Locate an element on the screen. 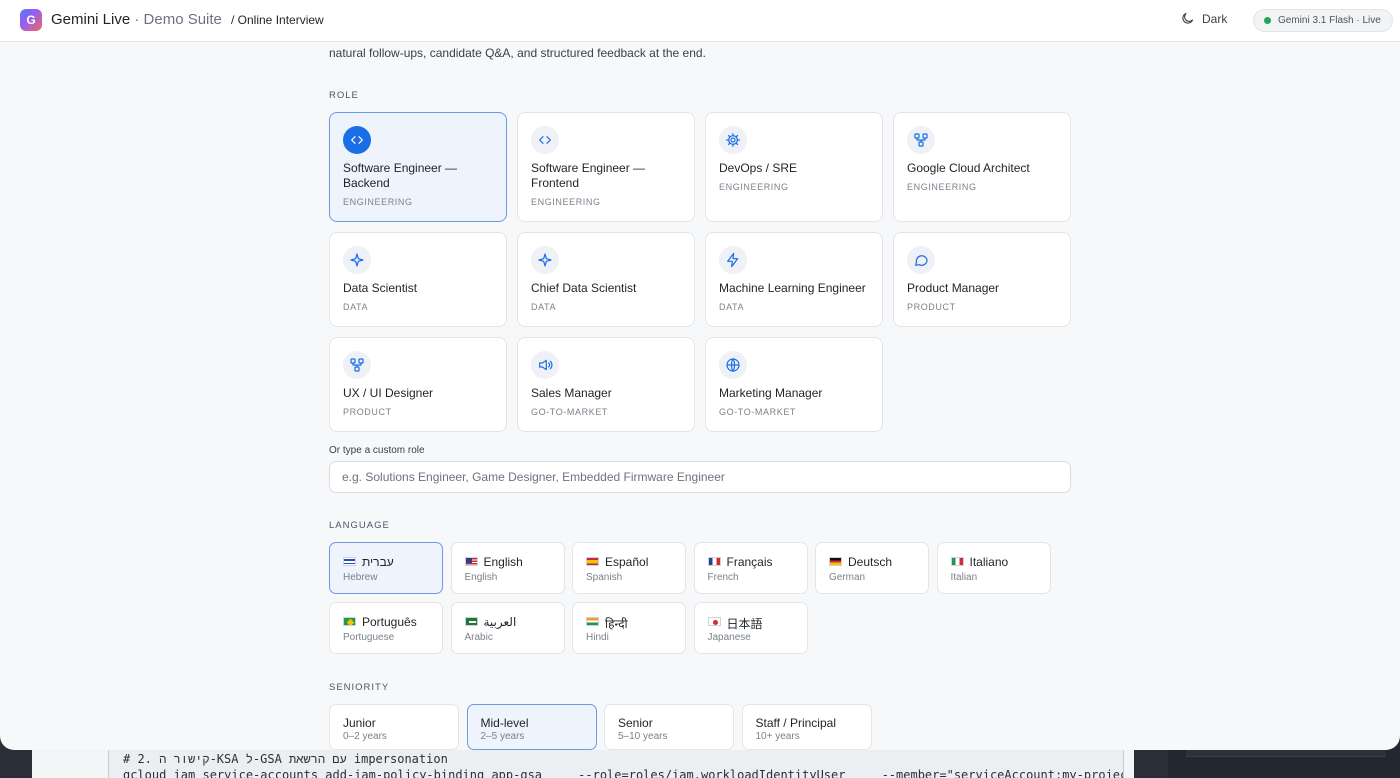 This screenshot has width=1400, height=778. language-english-name: Japanese is located at coordinates (729, 637).